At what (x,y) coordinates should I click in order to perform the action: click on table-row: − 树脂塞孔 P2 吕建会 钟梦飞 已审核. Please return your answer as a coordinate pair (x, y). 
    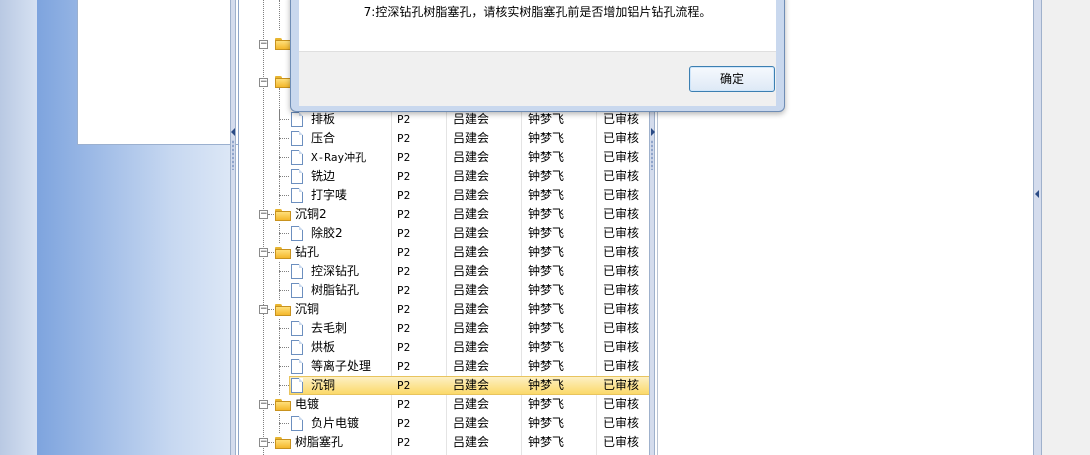
    Looking at the image, I should click on (444, 442).